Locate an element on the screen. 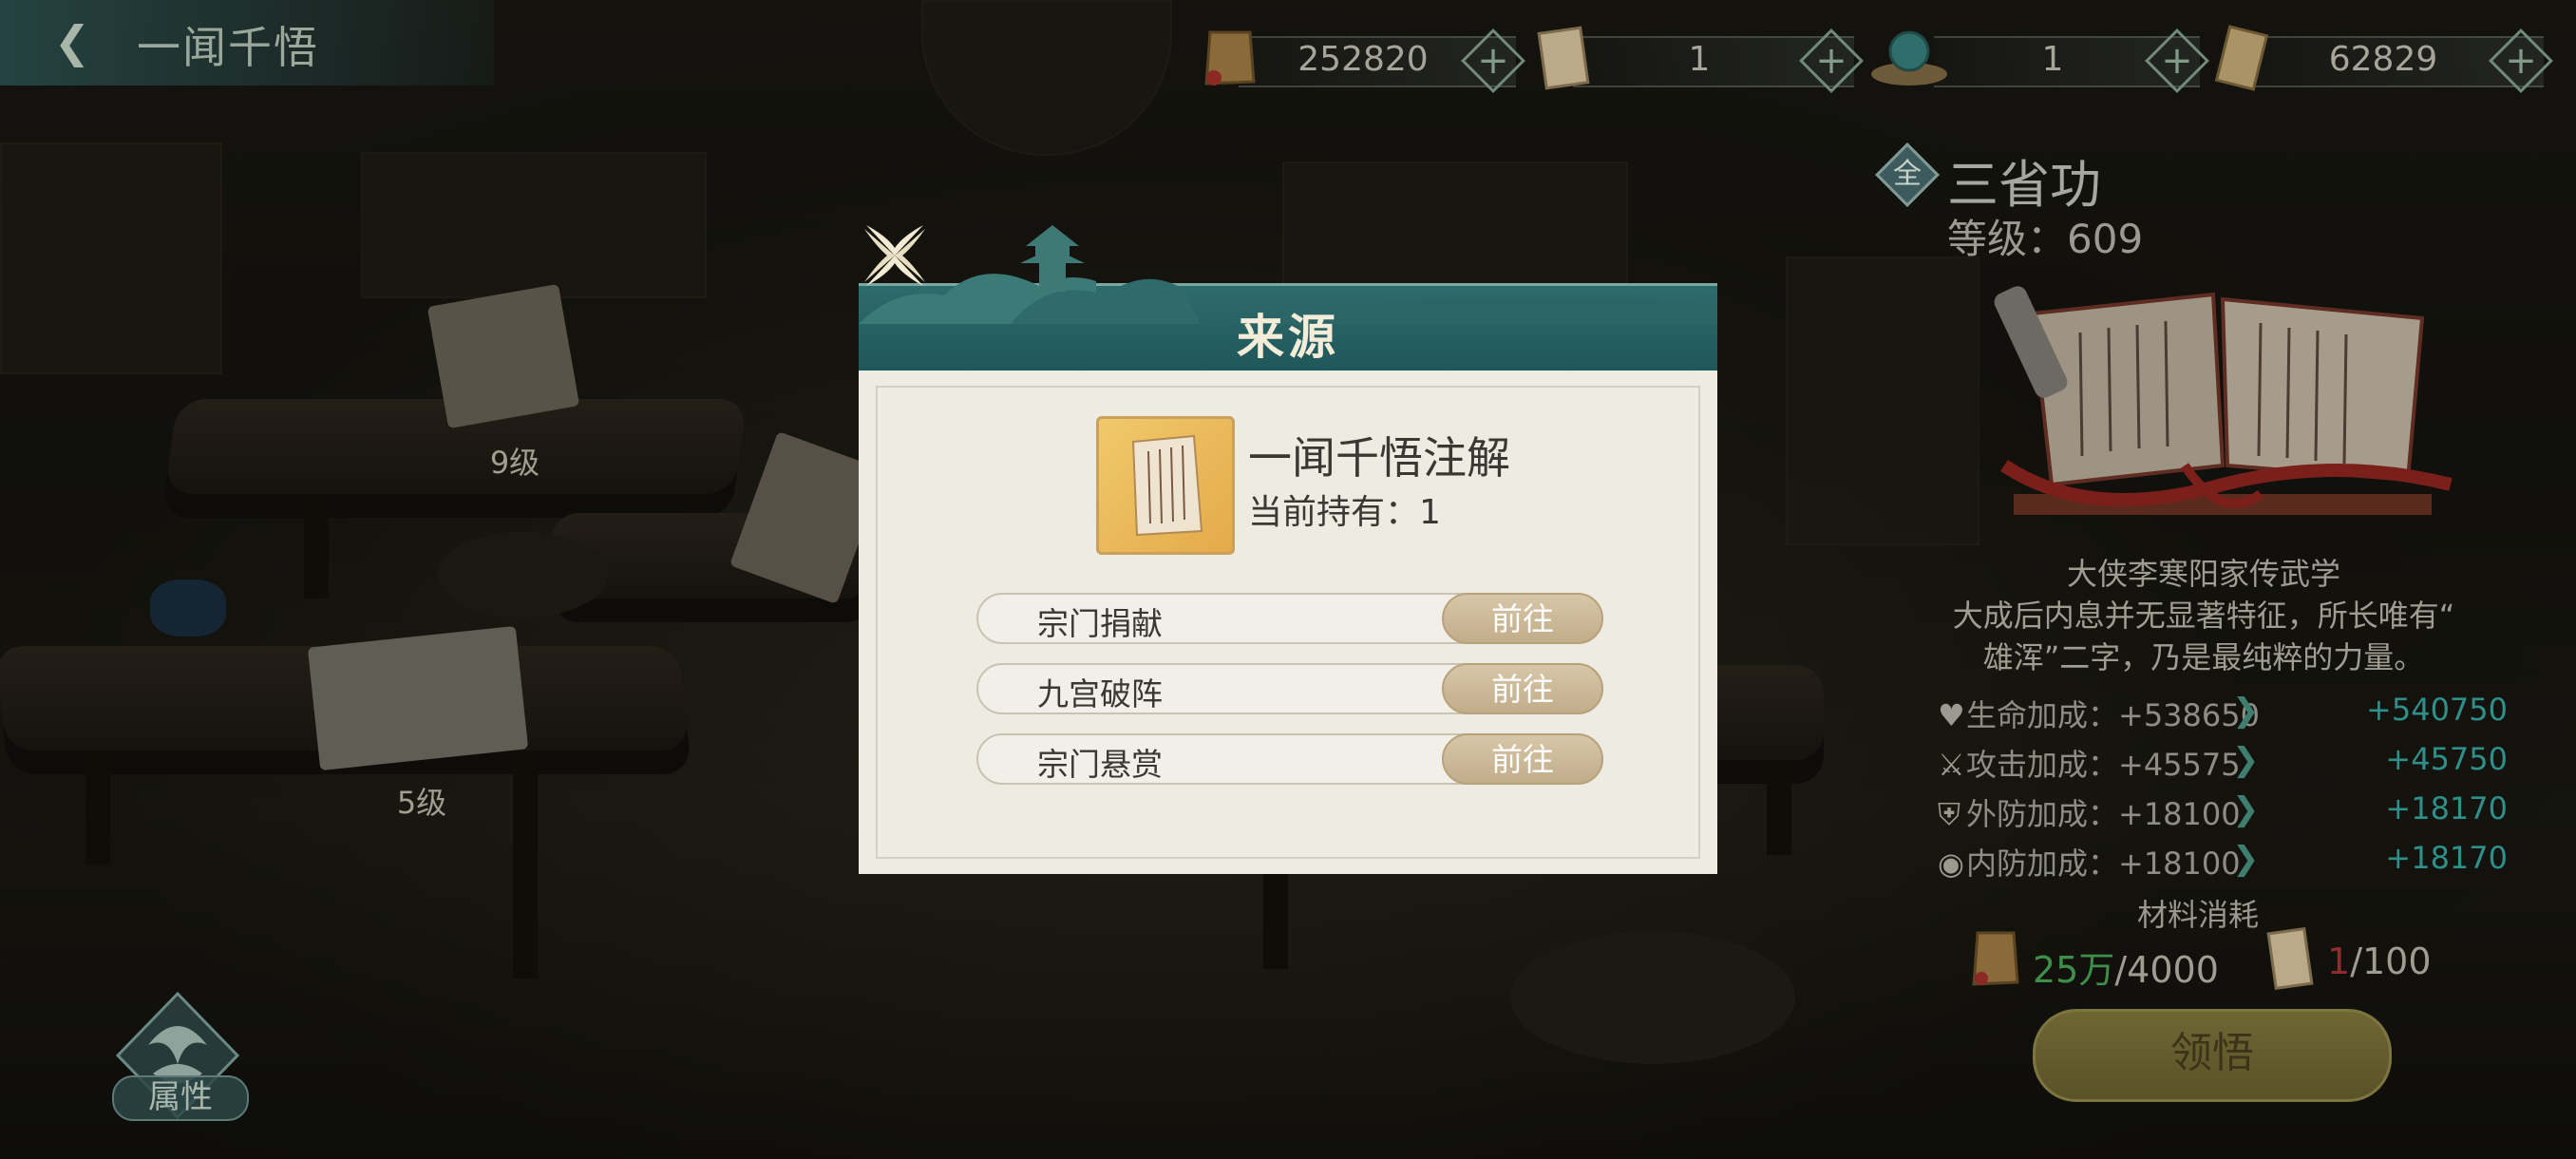 This screenshot has width=2576, height=1159. currency-seal: 252820 + is located at coordinates (1363, 60).